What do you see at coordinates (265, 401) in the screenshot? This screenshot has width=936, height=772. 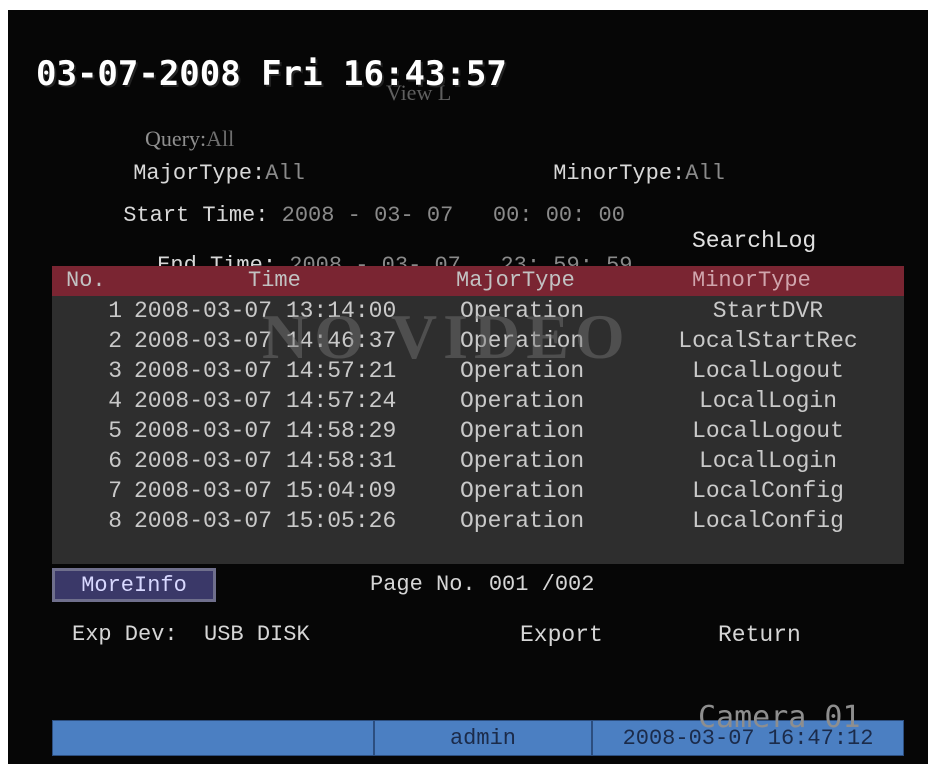 I see `cell-time: 2008-03-07 14:57:24` at bounding box center [265, 401].